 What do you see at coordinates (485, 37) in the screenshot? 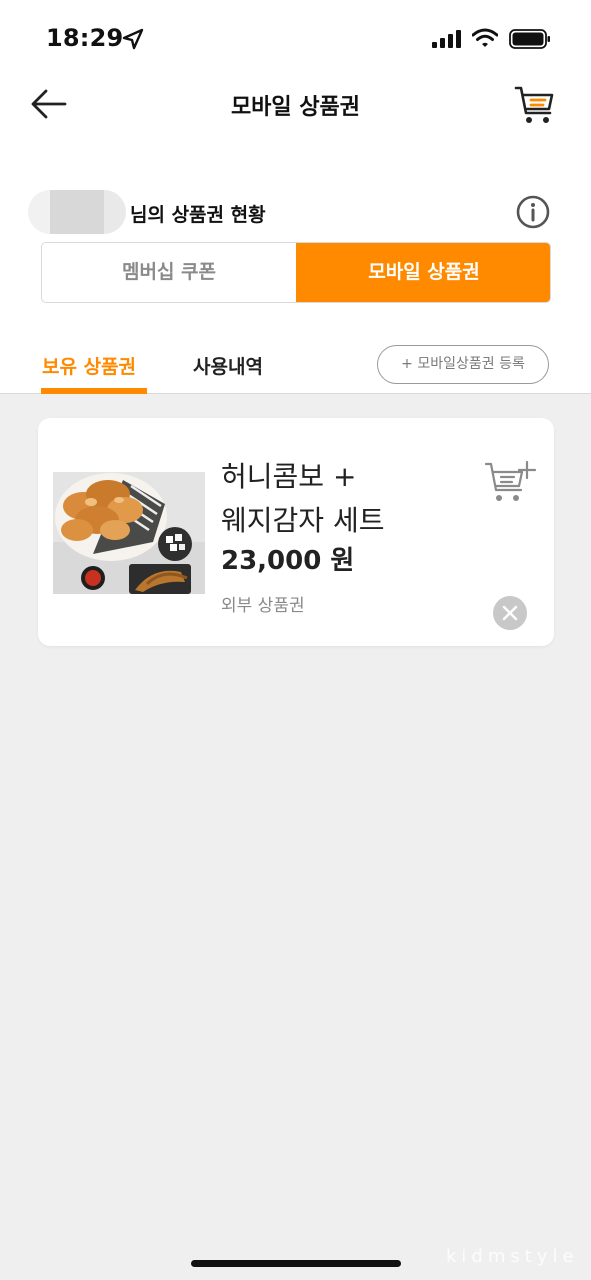
I see `wifi-icon` at bounding box center [485, 37].